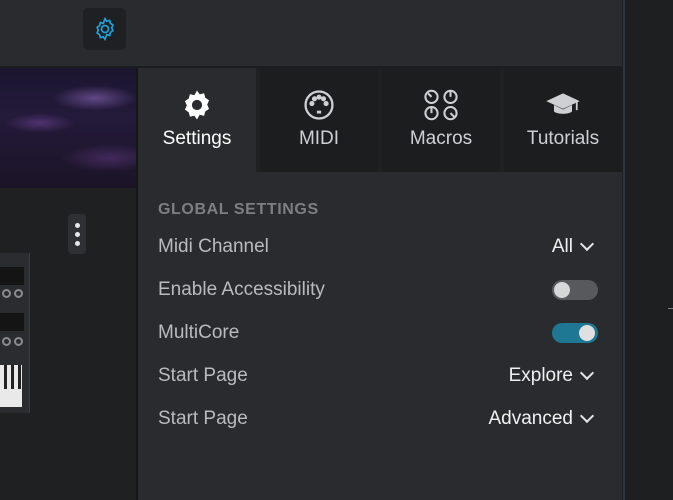 Image resolution: width=673 pixels, height=500 pixels. I want to click on setting-label: Enable Accessibility, so click(241, 289).